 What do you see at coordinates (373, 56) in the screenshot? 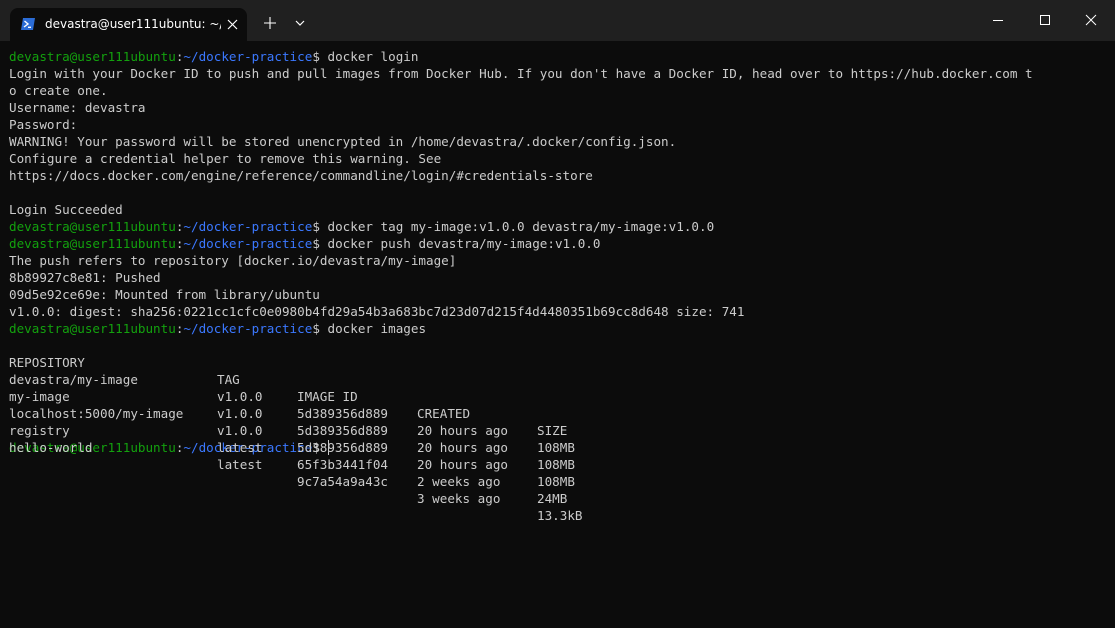
I see `command-text: docker login` at bounding box center [373, 56].